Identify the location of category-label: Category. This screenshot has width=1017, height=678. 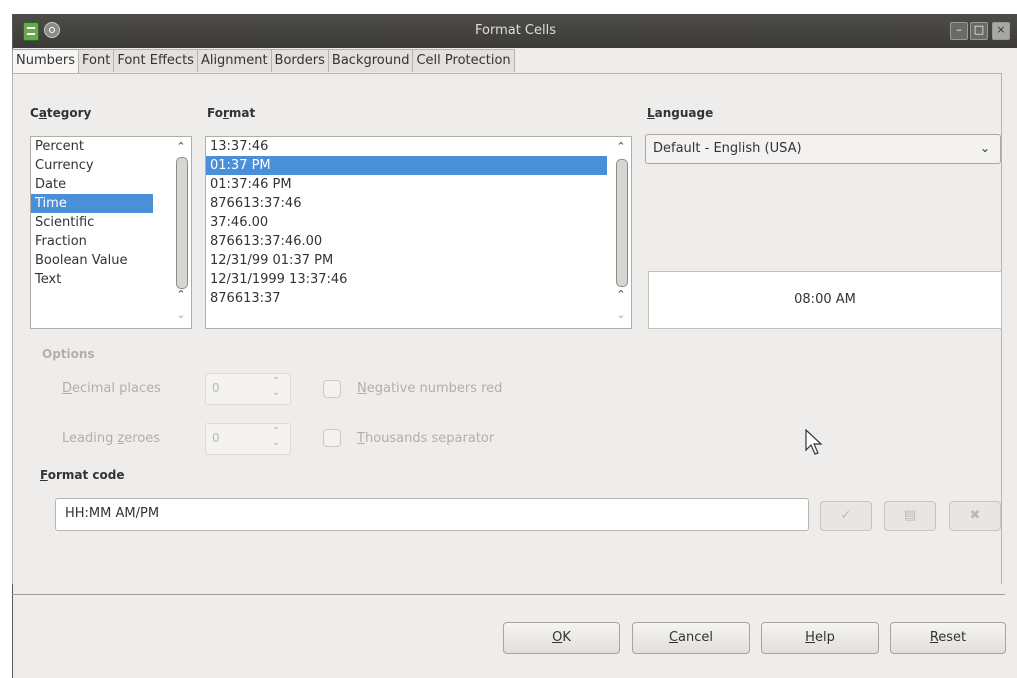
(61, 113).